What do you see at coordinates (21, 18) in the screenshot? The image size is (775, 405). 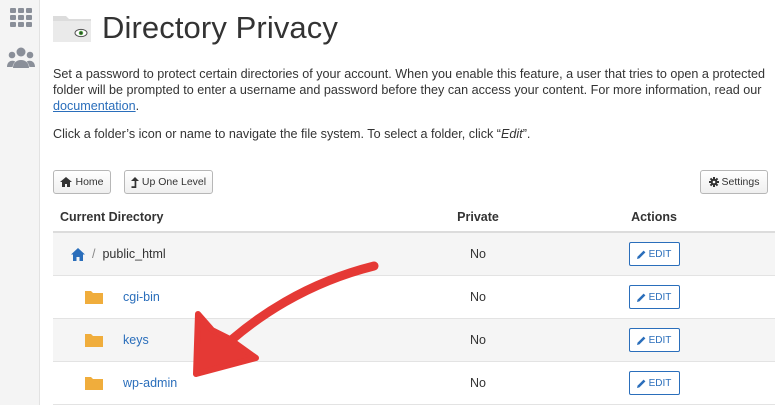 I see `grid-icon` at bounding box center [21, 18].